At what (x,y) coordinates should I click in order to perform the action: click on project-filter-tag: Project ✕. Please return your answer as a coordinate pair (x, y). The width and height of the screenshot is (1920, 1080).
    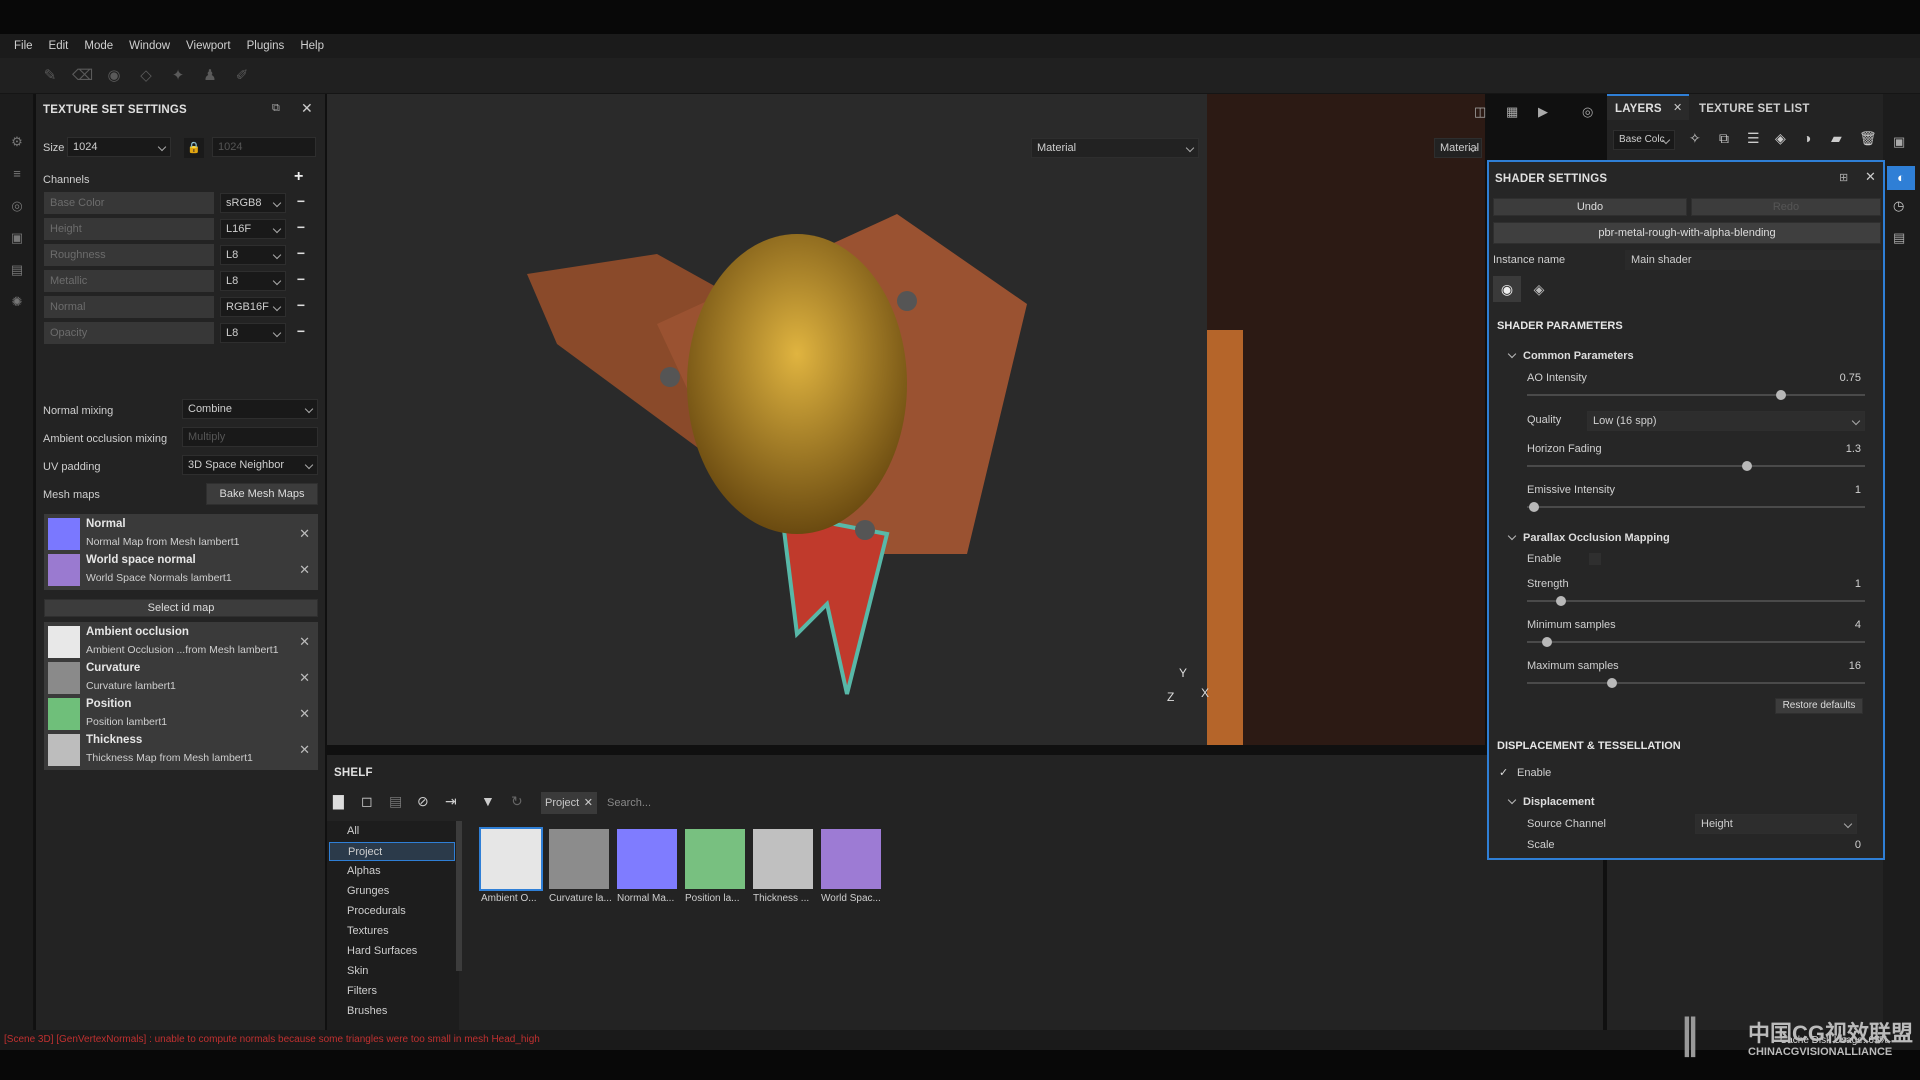
    Looking at the image, I should click on (569, 803).